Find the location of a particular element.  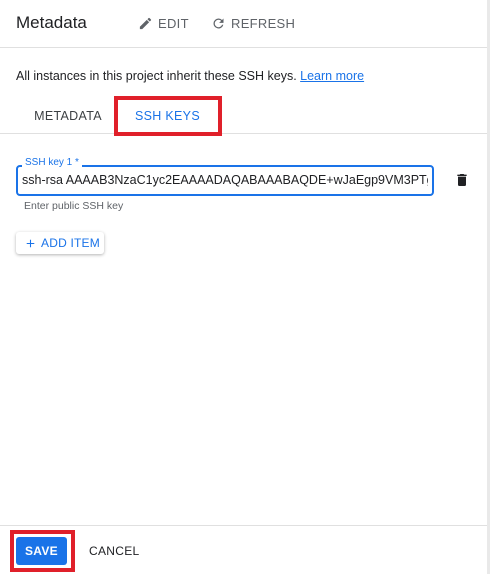

ssh-key-field is located at coordinates (225, 180).